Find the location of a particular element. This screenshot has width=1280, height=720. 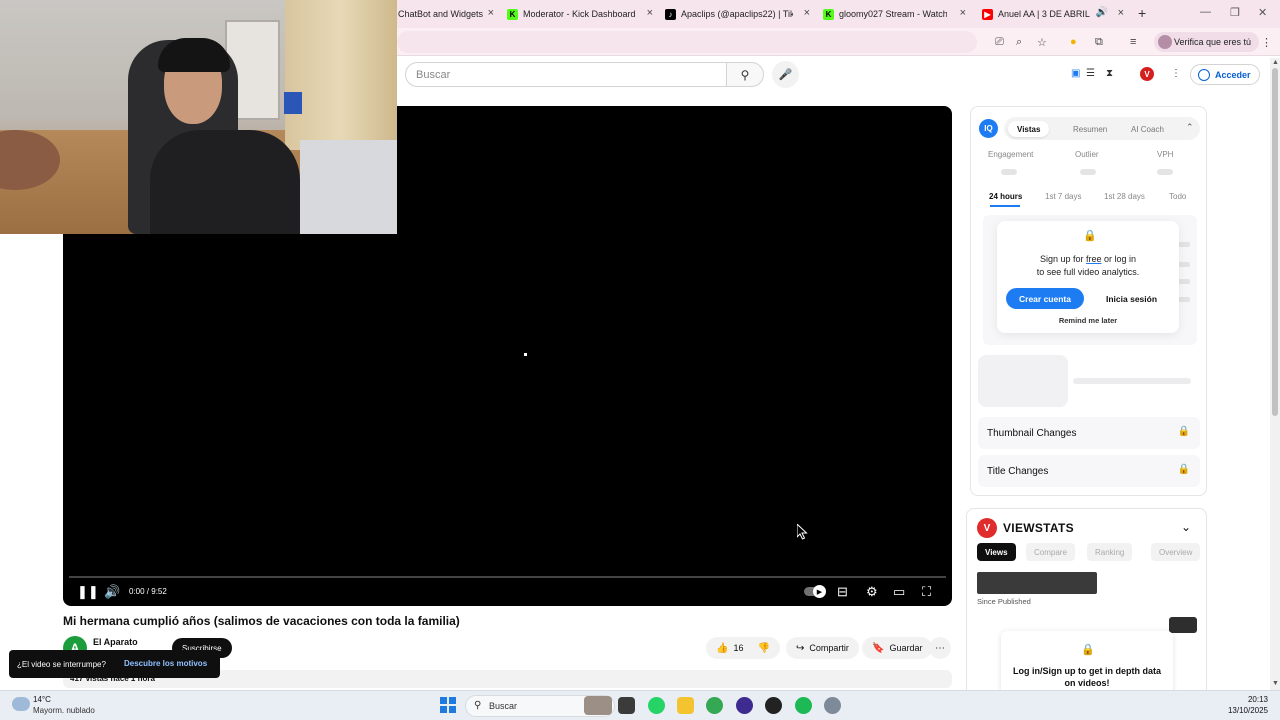

more-actions-button: ⋯ is located at coordinates (940, 648).